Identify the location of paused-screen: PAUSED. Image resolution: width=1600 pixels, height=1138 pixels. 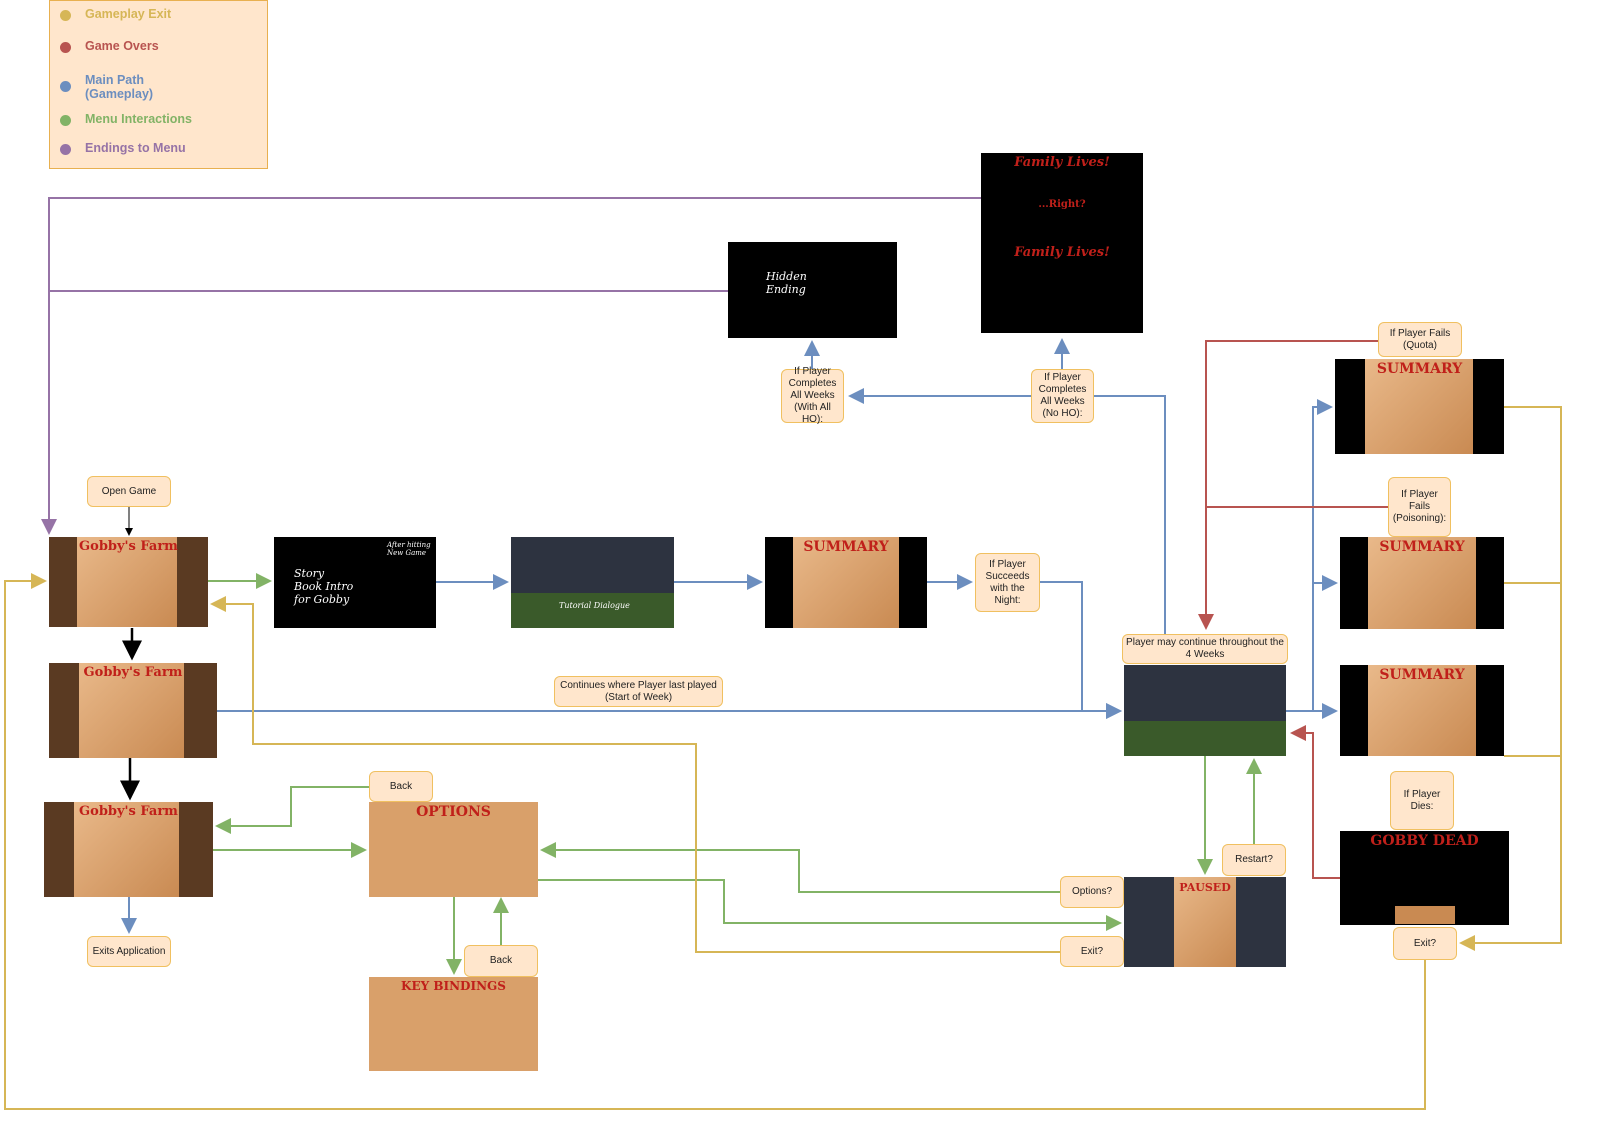
(1205, 922).